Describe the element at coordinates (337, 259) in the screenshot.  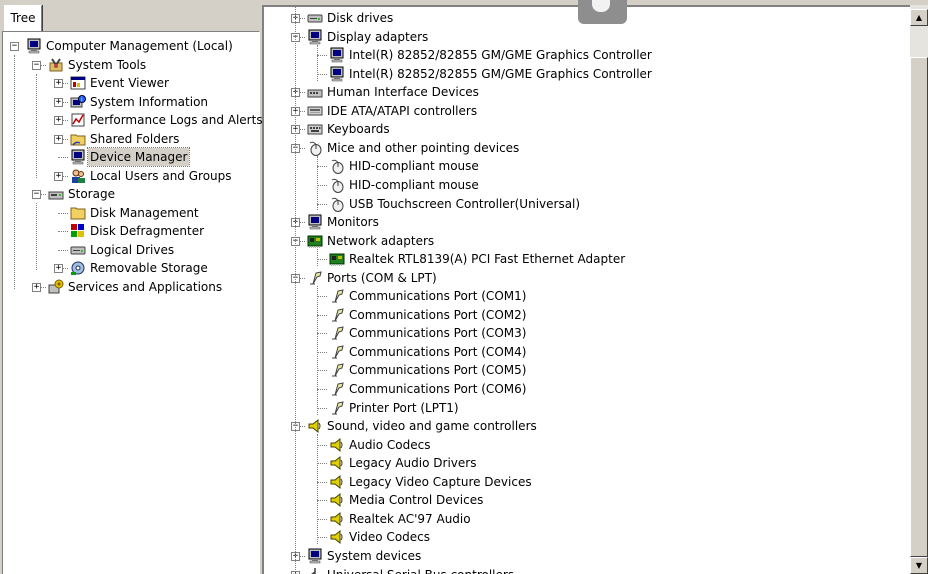
I see `network-card-icon` at that location.